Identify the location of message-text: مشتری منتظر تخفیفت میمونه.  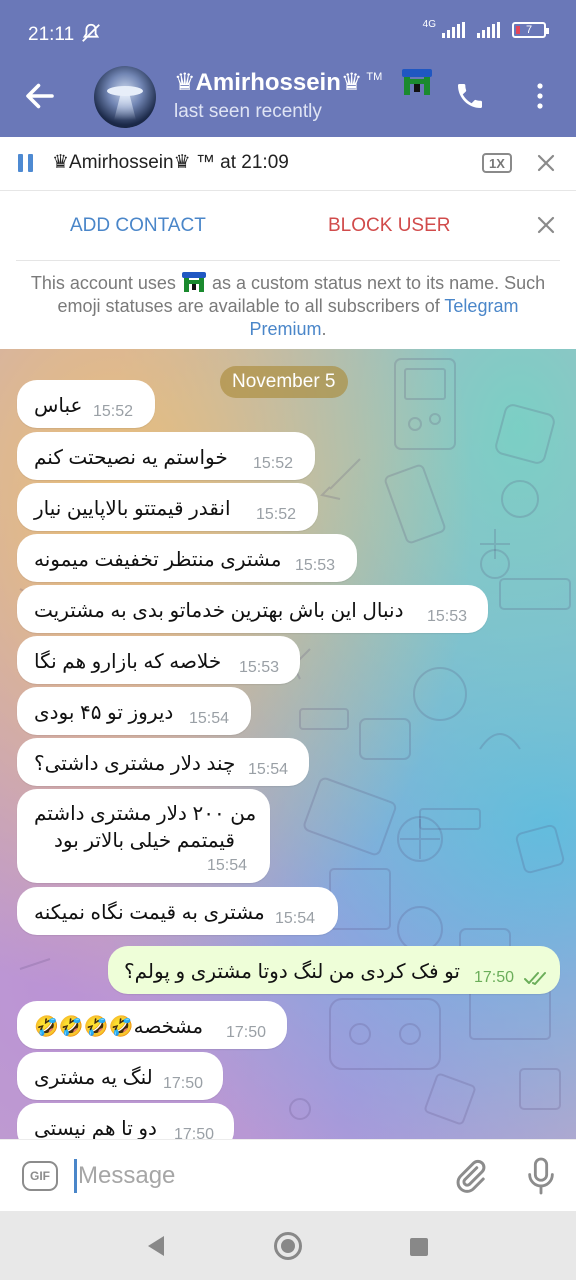
(158, 560).